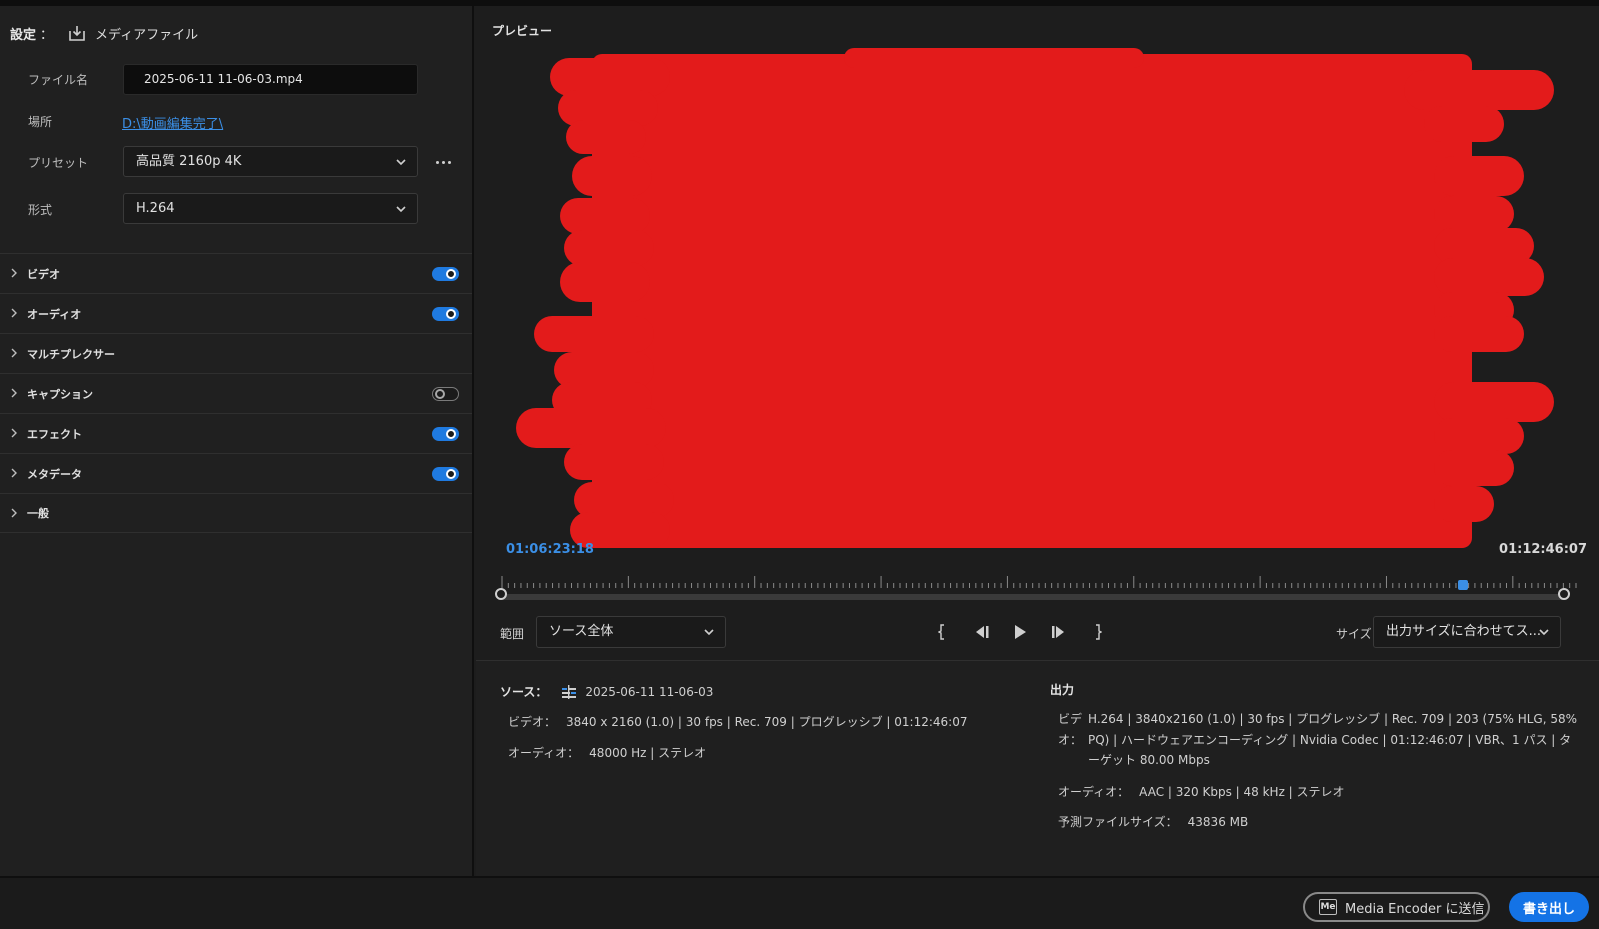 The height and width of the screenshot is (929, 1599). What do you see at coordinates (524, 692) in the screenshot?
I see `source-title: ソース：` at bounding box center [524, 692].